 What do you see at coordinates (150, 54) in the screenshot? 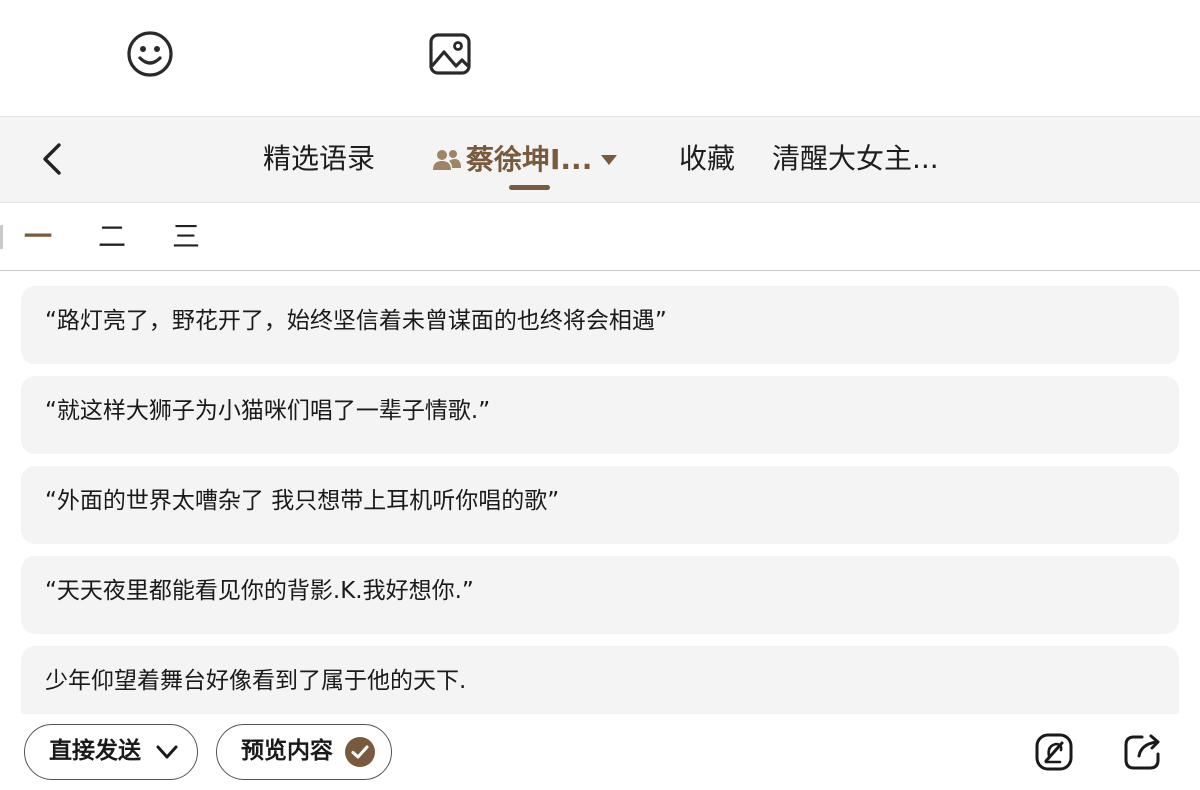
I see `smiley-icon` at bounding box center [150, 54].